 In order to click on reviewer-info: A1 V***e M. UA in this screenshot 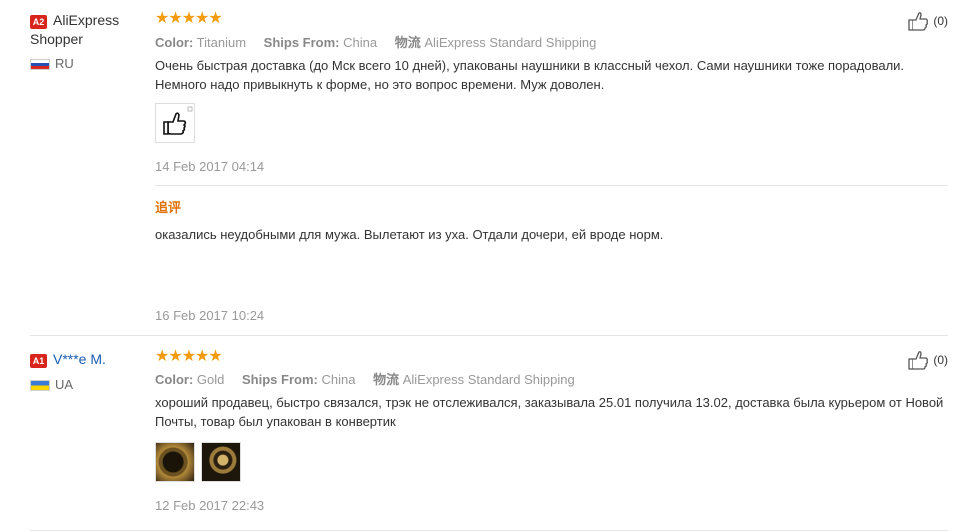, I will do `click(90, 371)`.